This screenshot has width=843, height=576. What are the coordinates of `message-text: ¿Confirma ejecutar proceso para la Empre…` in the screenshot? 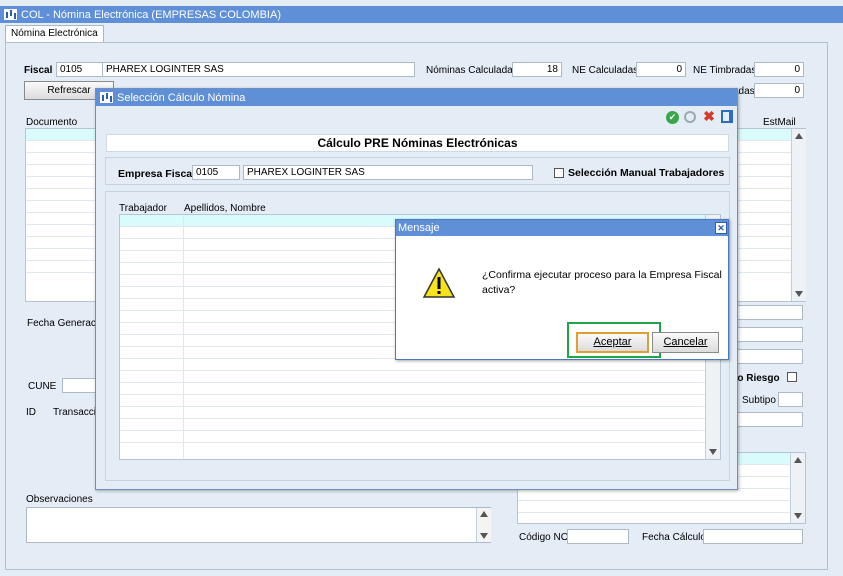 It's located at (602, 282).